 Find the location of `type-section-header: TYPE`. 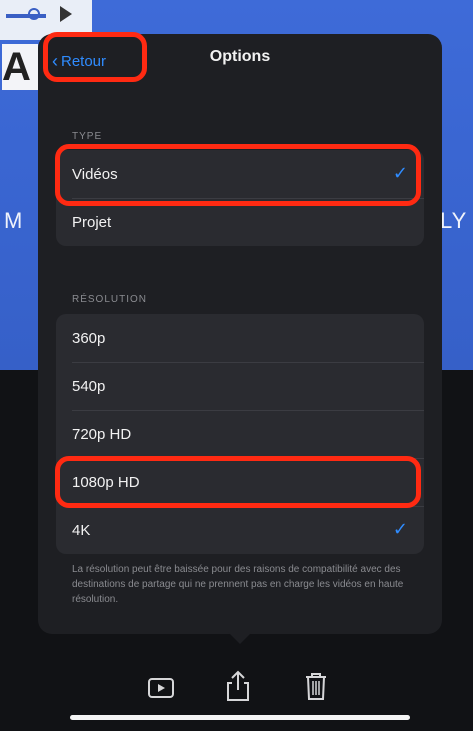

type-section-header: TYPE is located at coordinates (87, 136).